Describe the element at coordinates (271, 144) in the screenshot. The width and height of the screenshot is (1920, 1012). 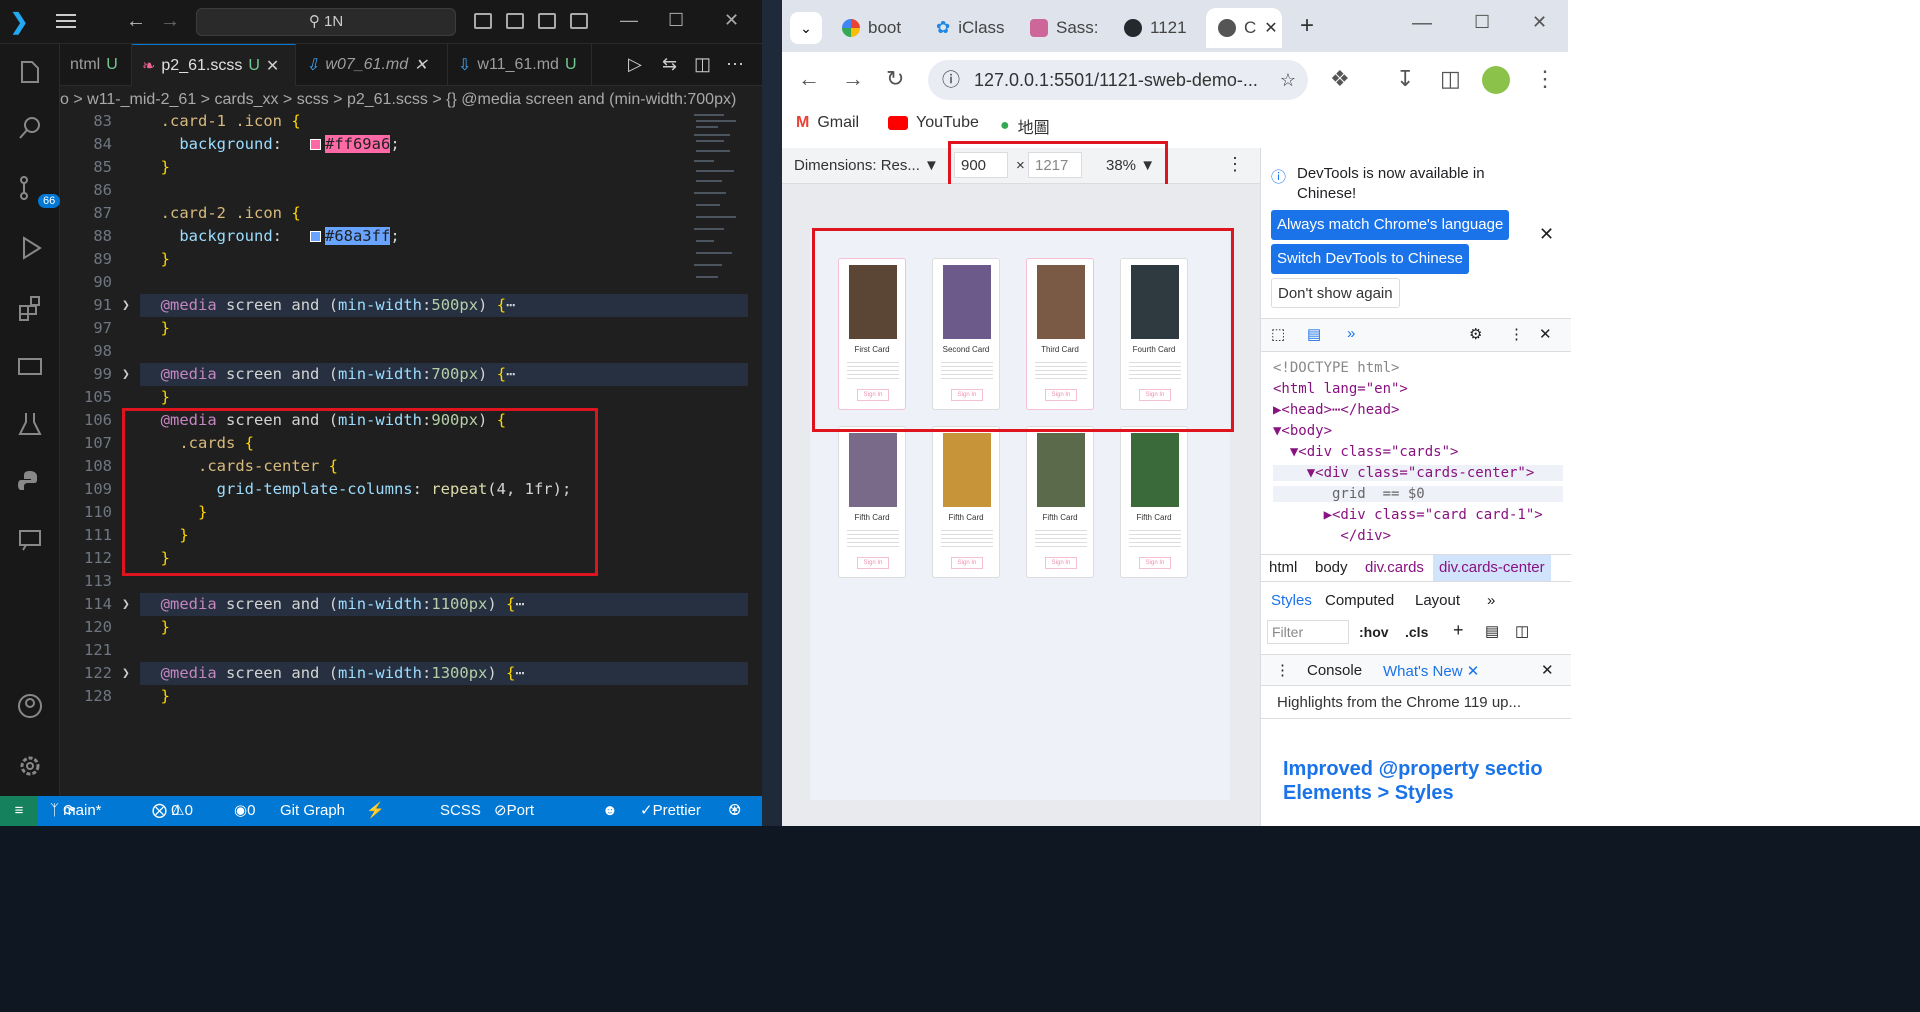
I see `code-line: background: #ff69a6;` at that location.